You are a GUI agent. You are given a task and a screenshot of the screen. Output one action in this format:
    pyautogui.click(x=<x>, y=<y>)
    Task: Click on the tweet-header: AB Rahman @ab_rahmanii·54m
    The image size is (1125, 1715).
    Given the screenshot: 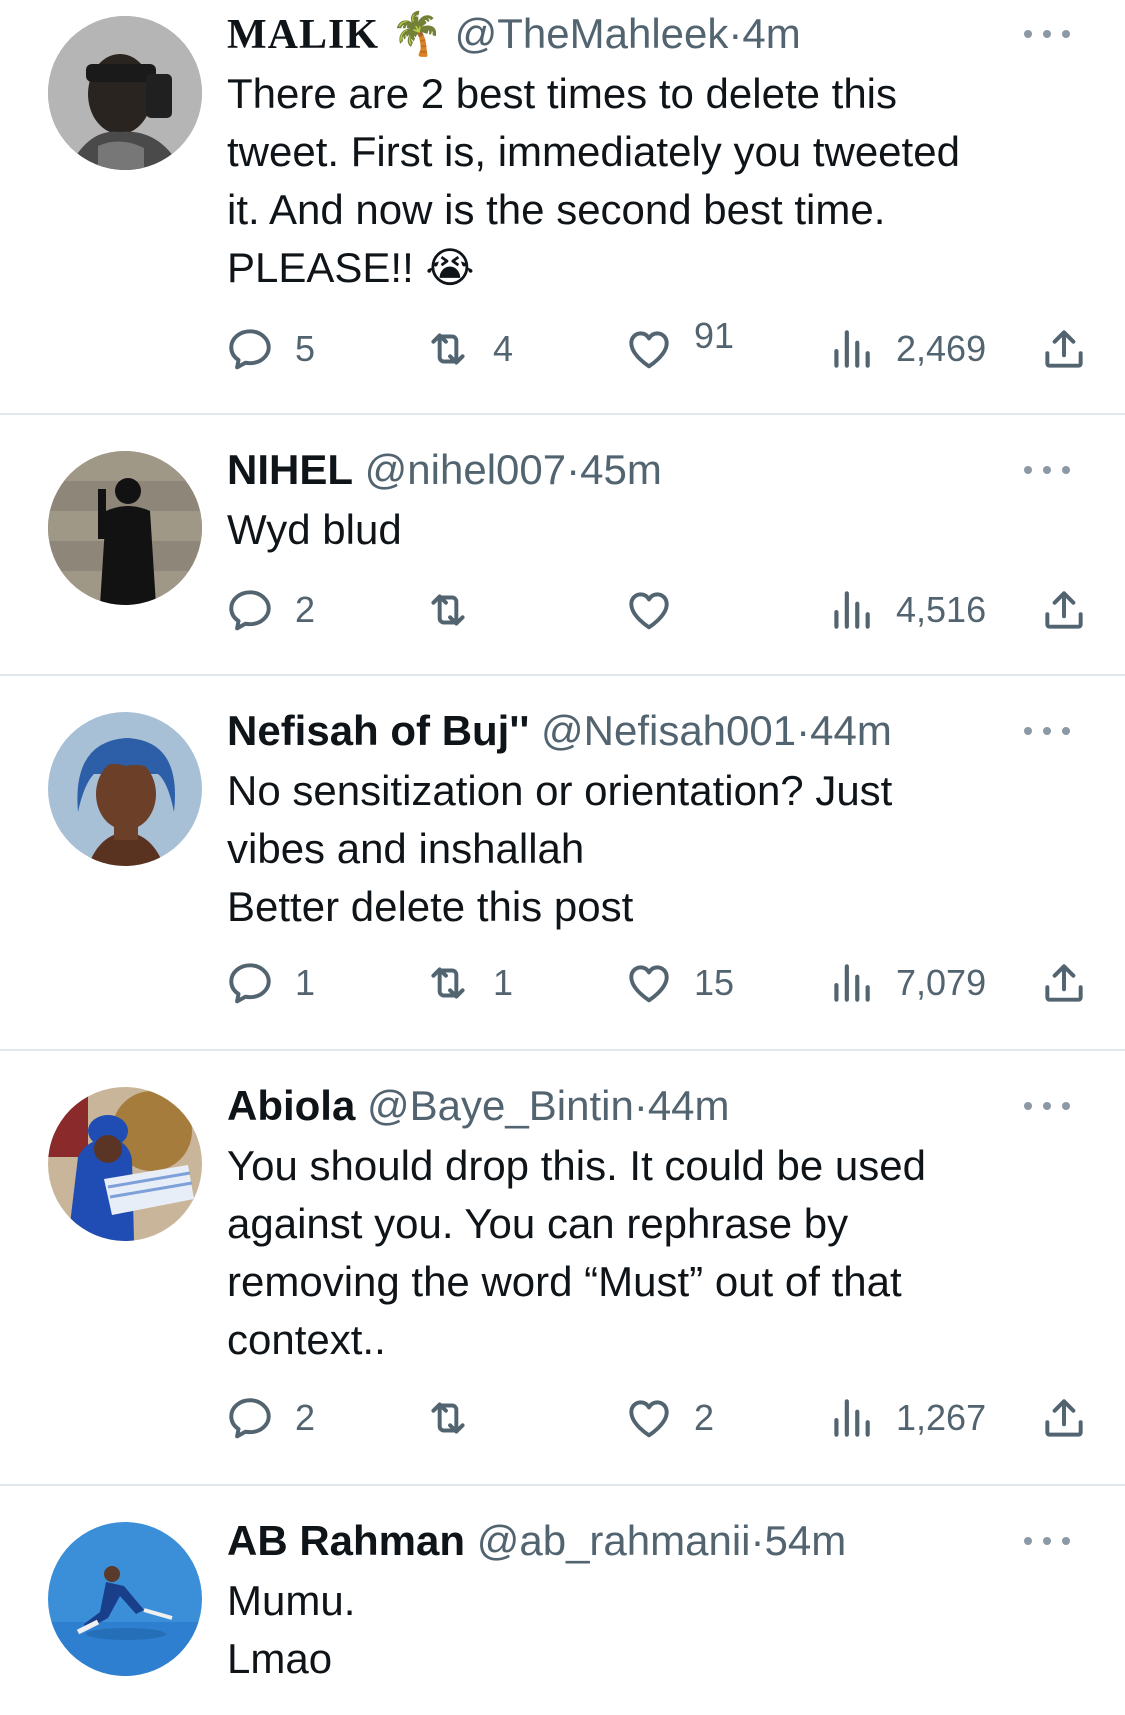 What is the action you would take?
    pyautogui.click(x=631, y=1541)
    